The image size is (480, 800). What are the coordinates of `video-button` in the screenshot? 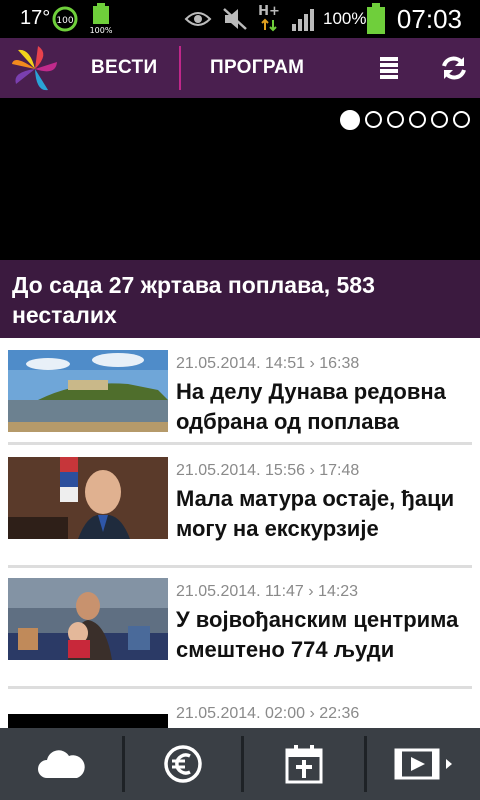 It's located at (423, 764).